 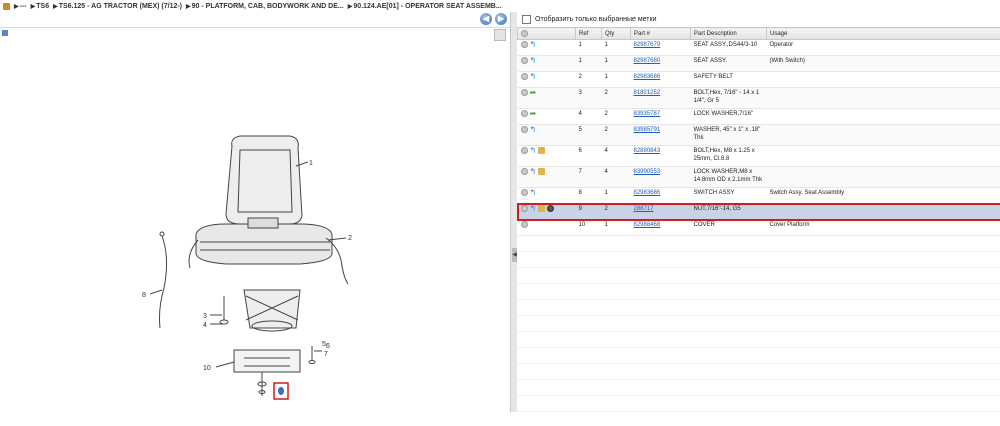 I want to click on column-header-qty: Qty, so click(x=616, y=34).